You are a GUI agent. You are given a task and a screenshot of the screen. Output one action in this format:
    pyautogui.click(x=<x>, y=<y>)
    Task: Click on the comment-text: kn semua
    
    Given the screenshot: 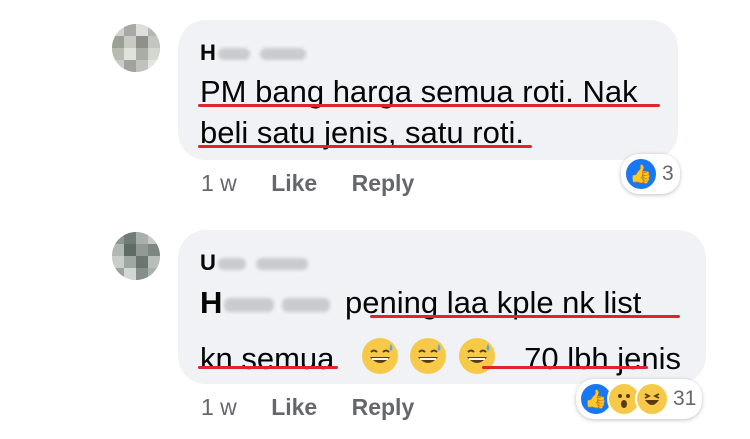 What is the action you would take?
    pyautogui.click(x=267, y=358)
    